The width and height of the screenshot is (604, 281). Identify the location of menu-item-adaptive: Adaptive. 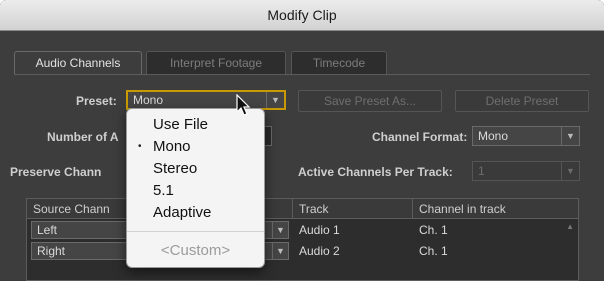
(195, 212).